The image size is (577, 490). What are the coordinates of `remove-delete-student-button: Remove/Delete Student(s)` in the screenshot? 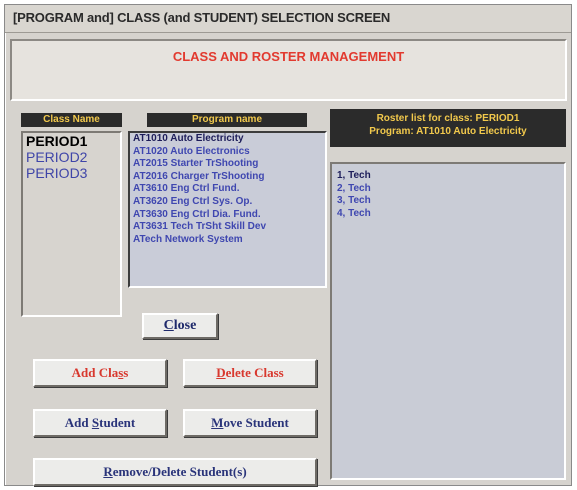 It's located at (175, 472).